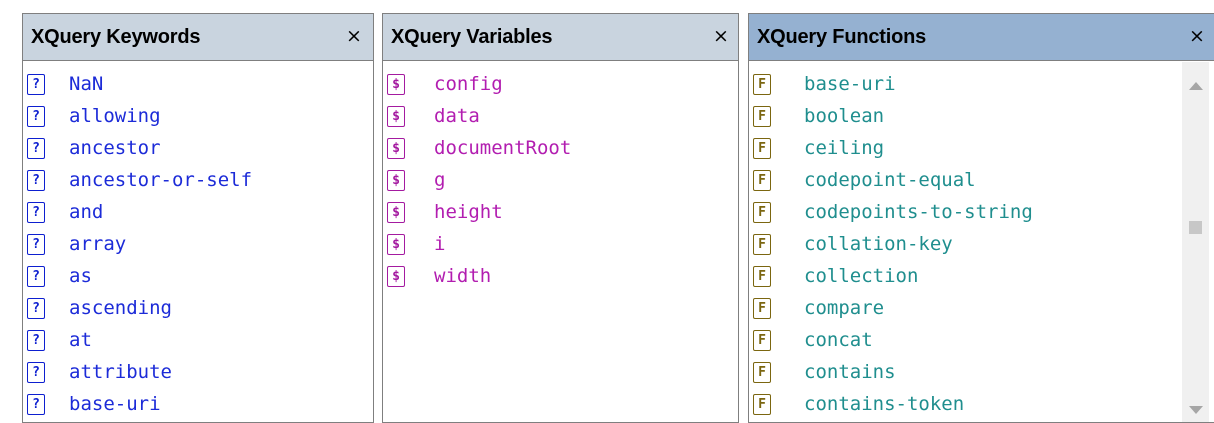 The width and height of the screenshot is (1214, 423). What do you see at coordinates (890, 180) in the screenshot?
I see `item-label: codepoint-equal` at bounding box center [890, 180].